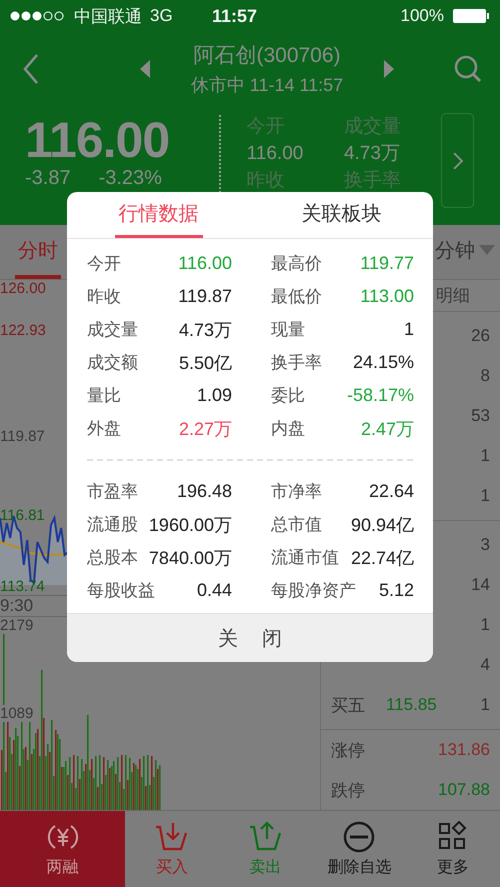 This screenshot has height=887, width=500. Describe the element at coordinates (457, 160) in the screenshot. I see `next-button` at that location.